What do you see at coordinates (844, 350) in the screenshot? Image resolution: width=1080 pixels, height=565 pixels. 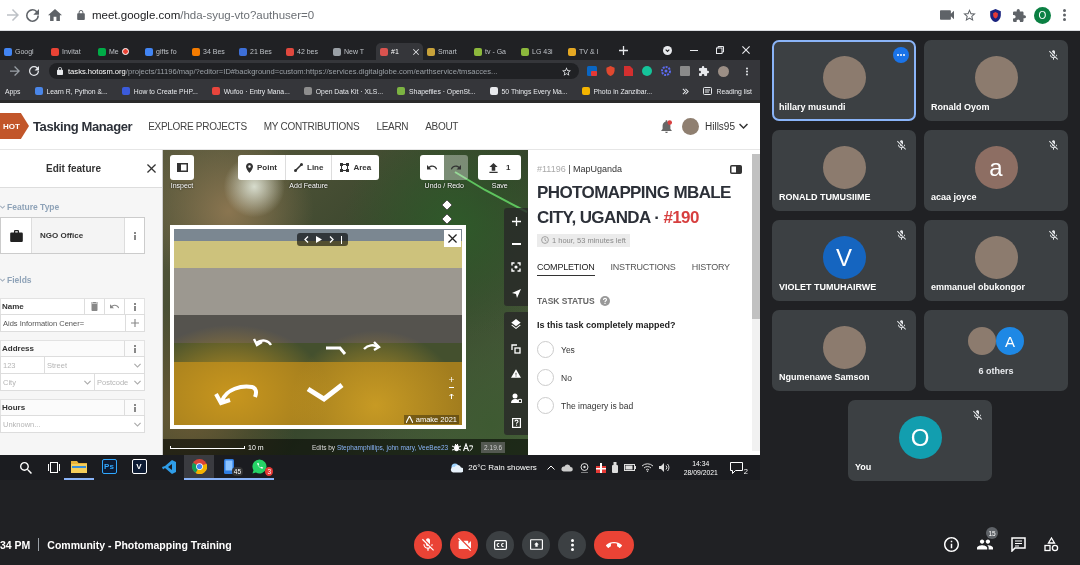 I see `participant-tile: Ngumenawe Samson` at bounding box center [844, 350].